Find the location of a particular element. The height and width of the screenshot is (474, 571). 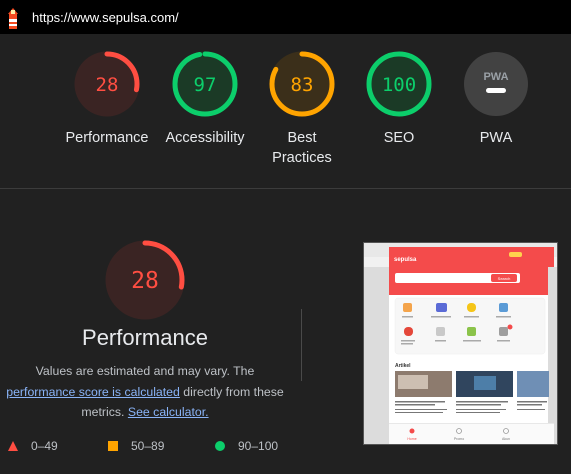

gauge-score: 100 is located at coordinates (399, 85).